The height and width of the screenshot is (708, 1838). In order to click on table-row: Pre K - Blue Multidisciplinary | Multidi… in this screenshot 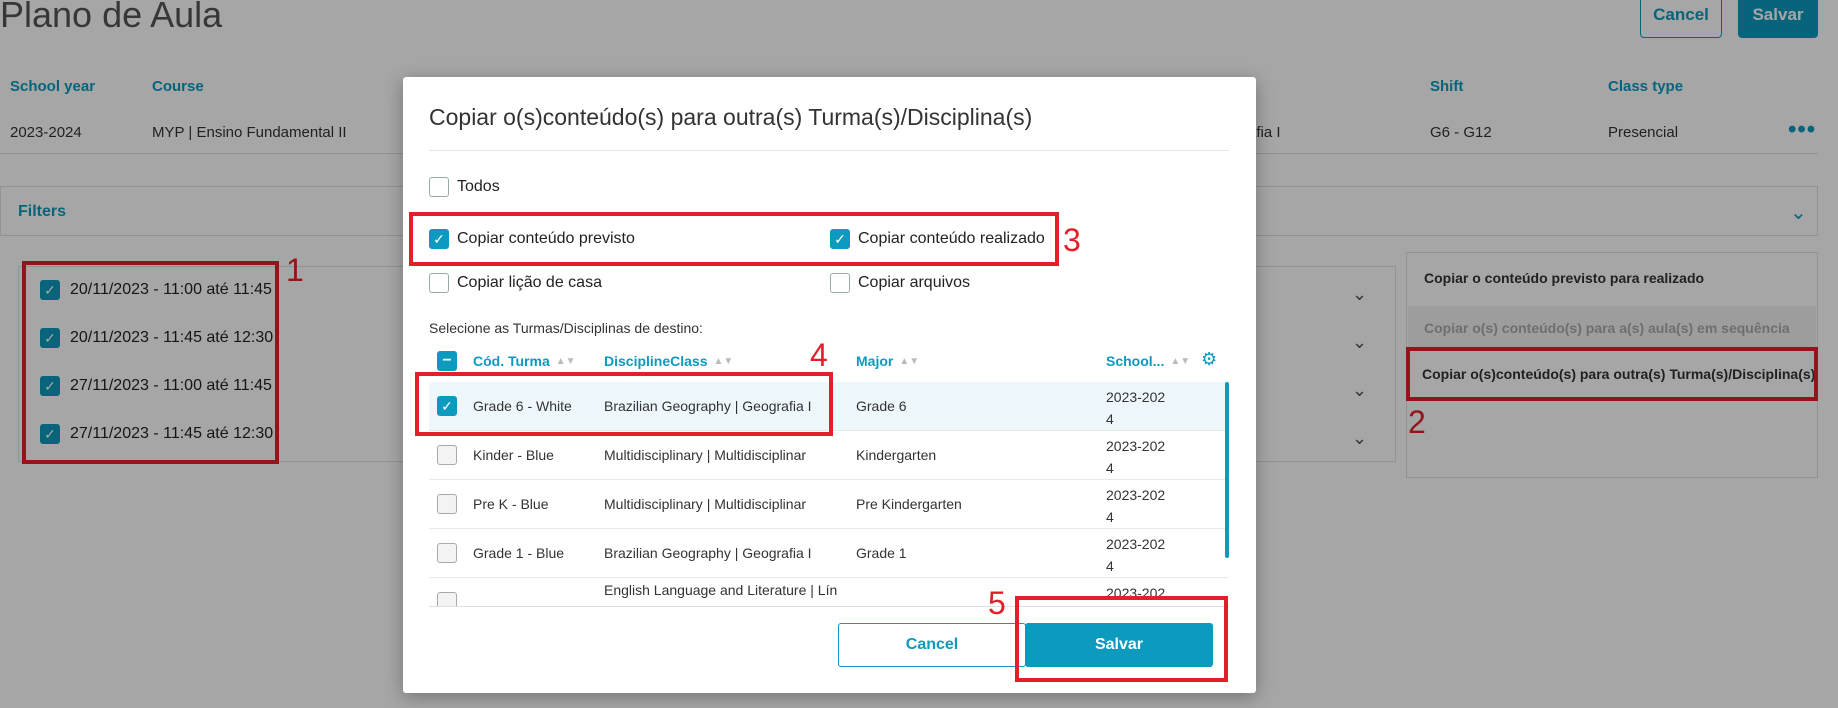, I will do `click(828, 504)`.